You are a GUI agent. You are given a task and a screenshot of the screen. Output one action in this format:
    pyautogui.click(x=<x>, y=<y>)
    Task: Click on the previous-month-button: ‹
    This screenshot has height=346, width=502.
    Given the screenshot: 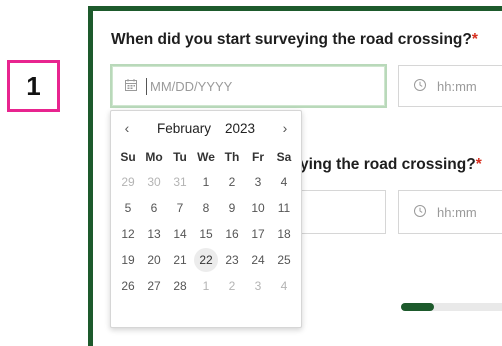 What is the action you would take?
    pyautogui.click(x=127, y=128)
    